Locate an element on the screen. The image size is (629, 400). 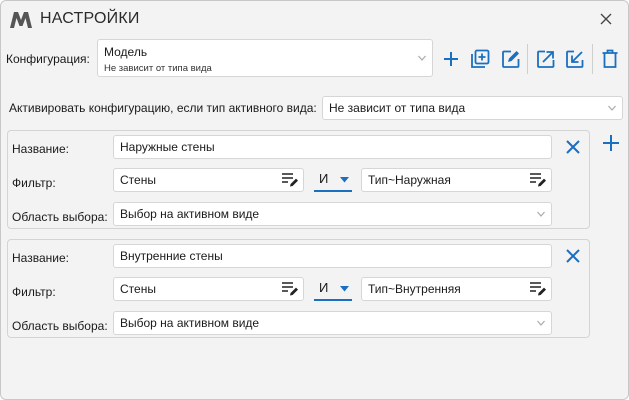
duplicate-config-button is located at coordinates (480, 59).